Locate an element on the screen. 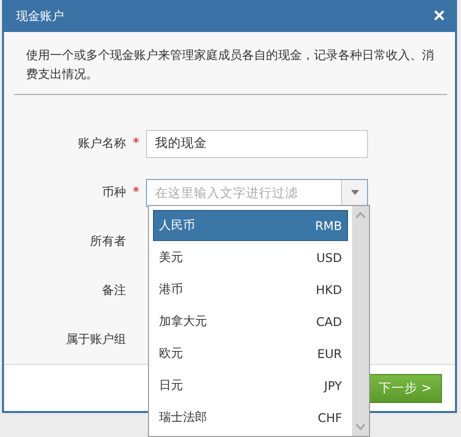  currency-select: 在这里输入文字进行过滤 is located at coordinates (257, 192).